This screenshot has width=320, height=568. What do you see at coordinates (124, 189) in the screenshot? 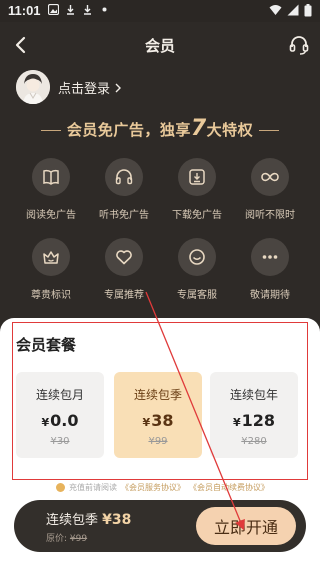
I see `privilege-listen-no-ads: 听书免广告` at bounding box center [124, 189].